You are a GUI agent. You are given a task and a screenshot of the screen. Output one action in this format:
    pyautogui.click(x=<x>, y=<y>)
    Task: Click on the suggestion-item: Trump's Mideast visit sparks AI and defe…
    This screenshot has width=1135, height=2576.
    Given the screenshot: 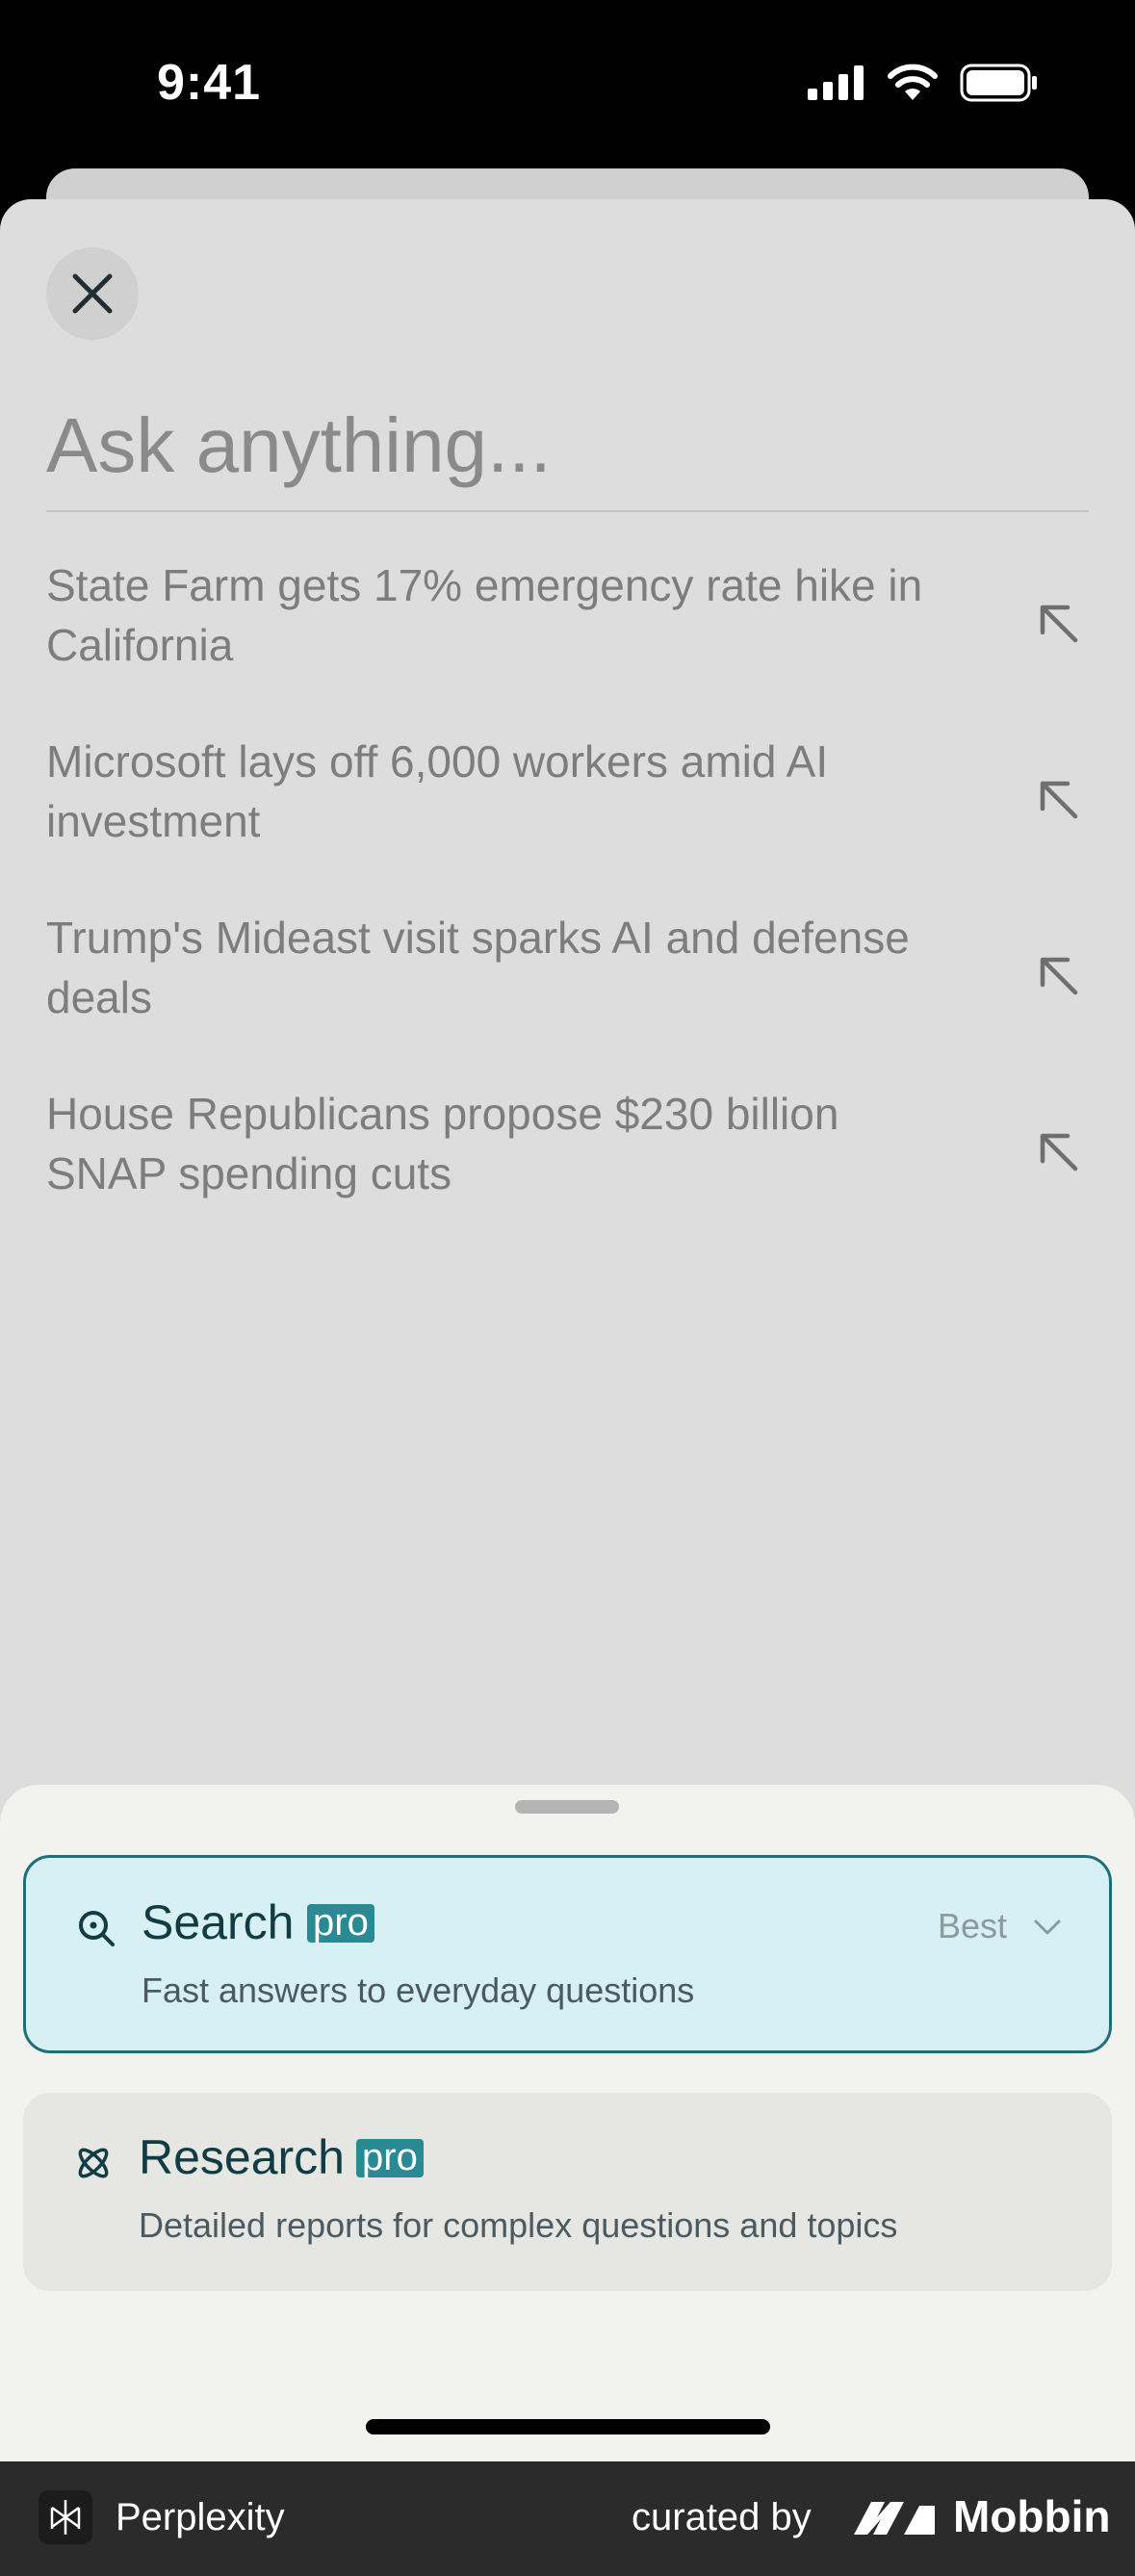 What is the action you would take?
    pyautogui.click(x=567, y=980)
    